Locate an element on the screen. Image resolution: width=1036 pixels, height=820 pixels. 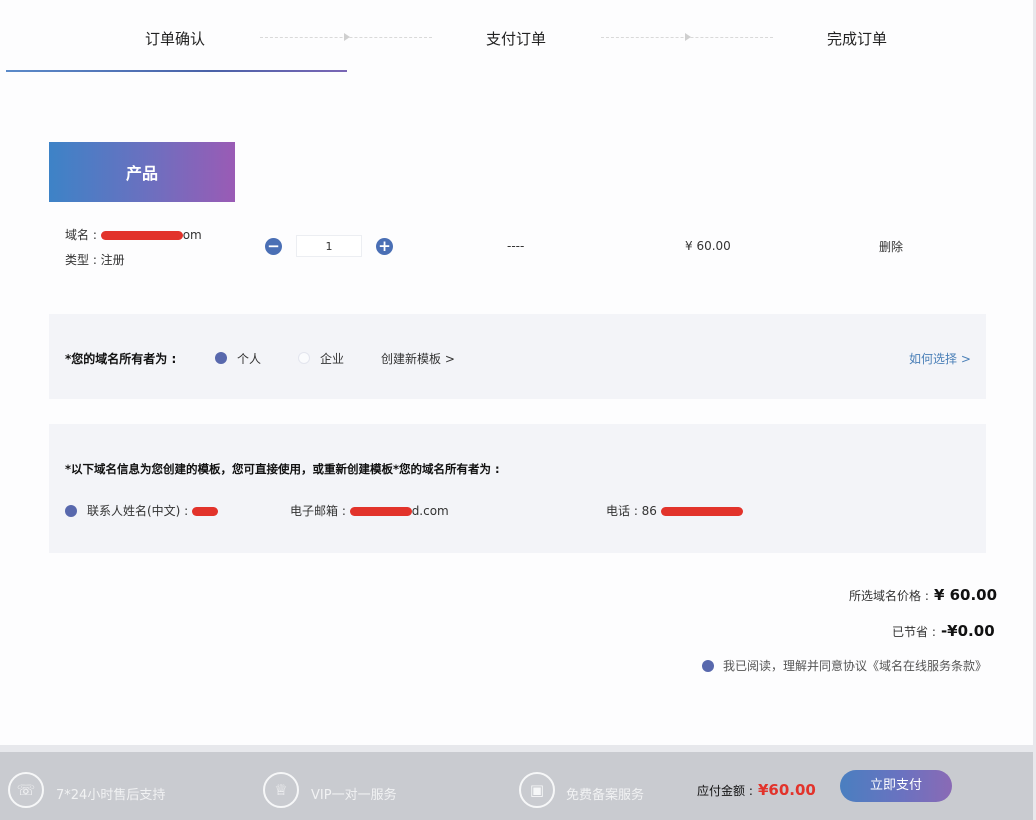
plus-icon: + is located at coordinates (384, 246).